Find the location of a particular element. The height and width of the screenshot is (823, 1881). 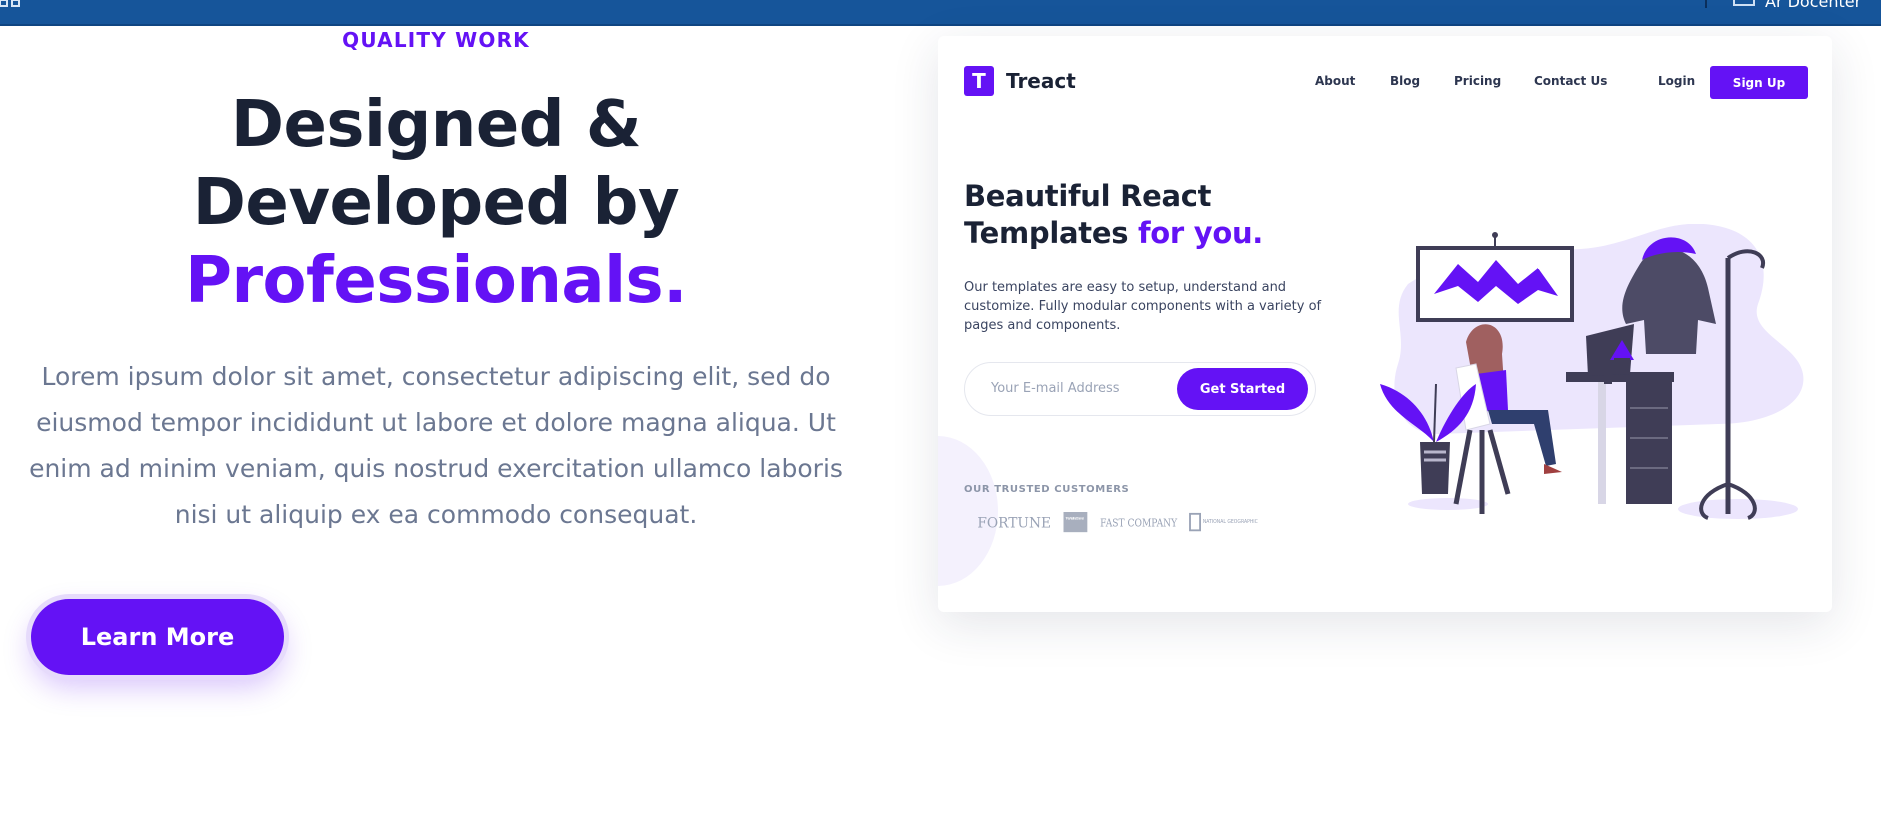

email-signup-form: Get Started is located at coordinates (1140, 389).